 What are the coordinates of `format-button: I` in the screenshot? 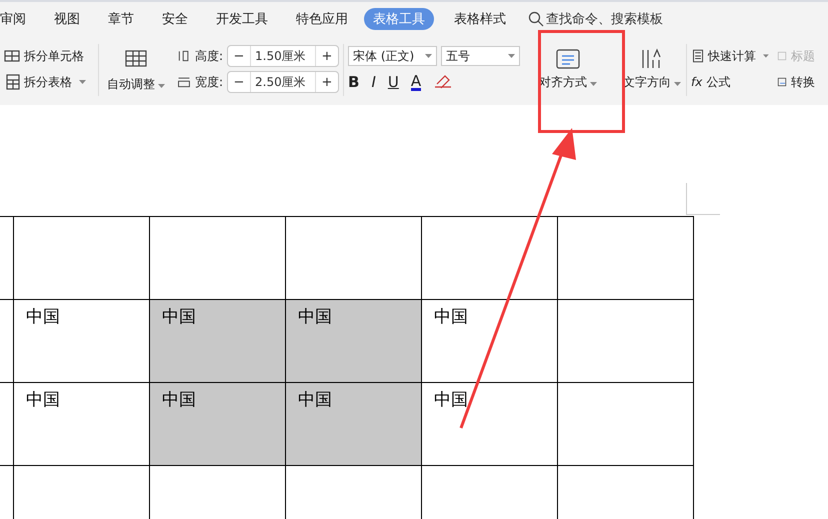 It's located at (373, 82).